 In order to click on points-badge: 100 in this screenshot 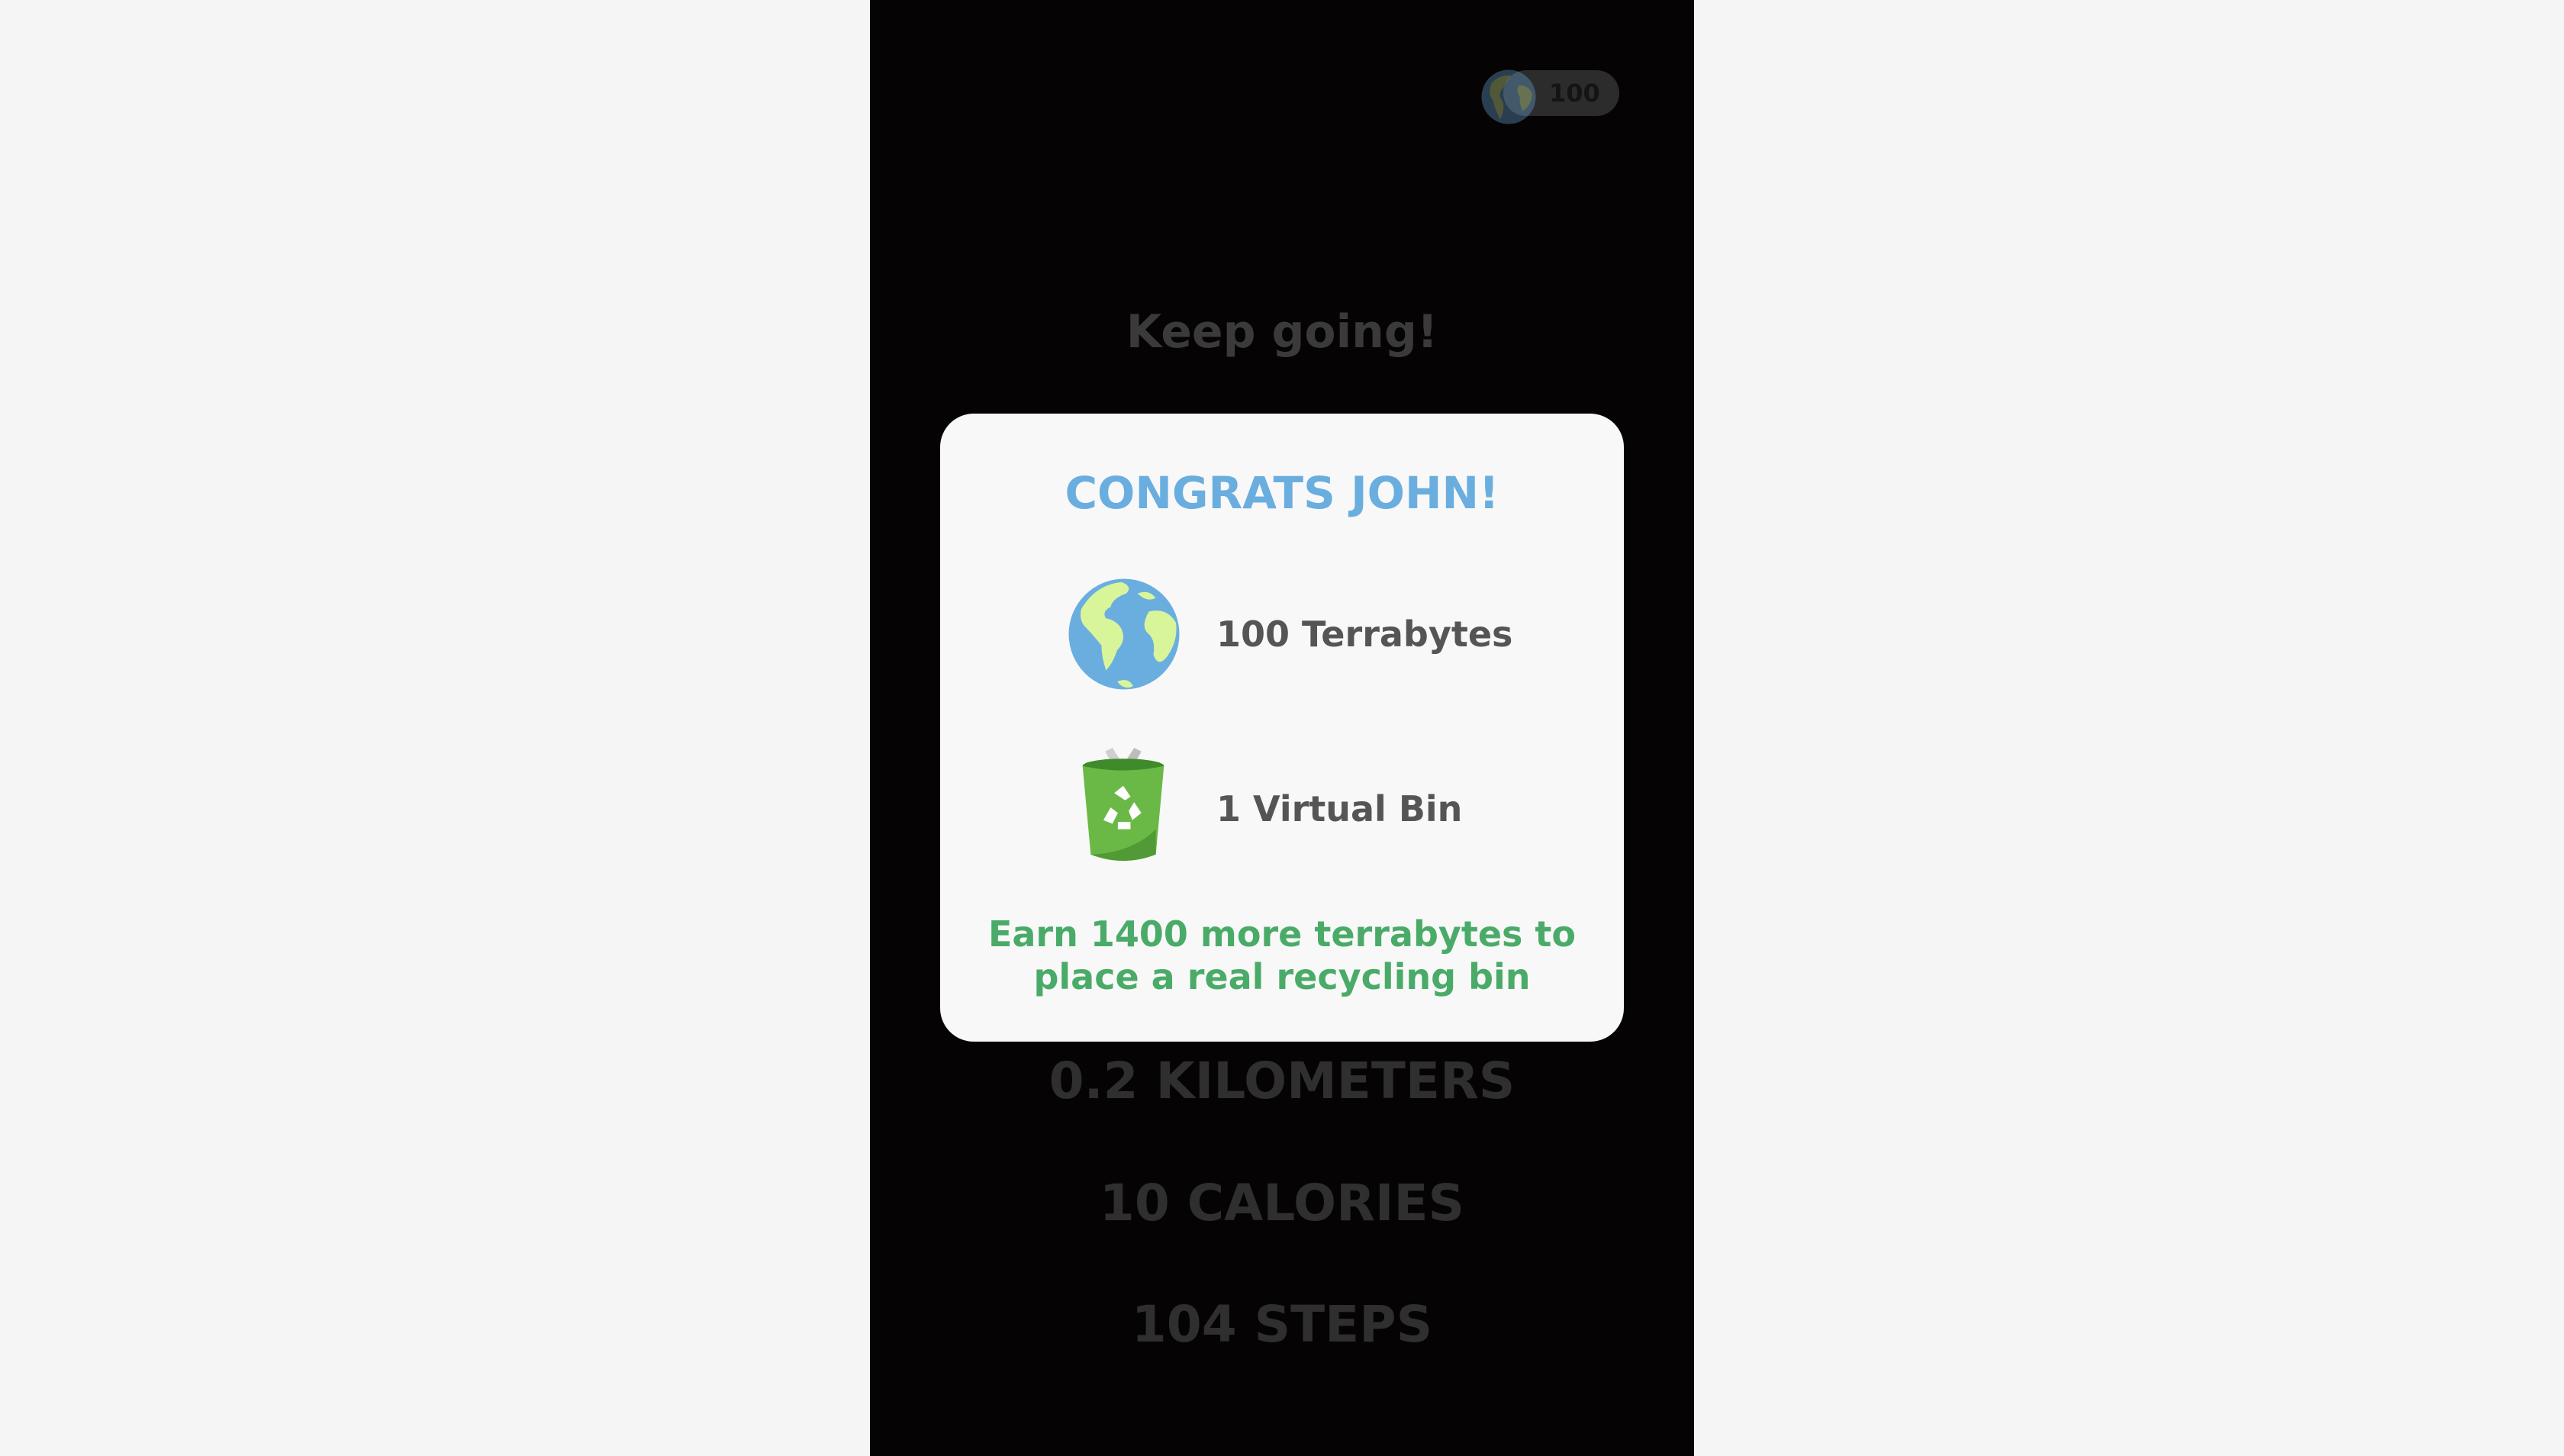, I will do `click(1549, 96)`.